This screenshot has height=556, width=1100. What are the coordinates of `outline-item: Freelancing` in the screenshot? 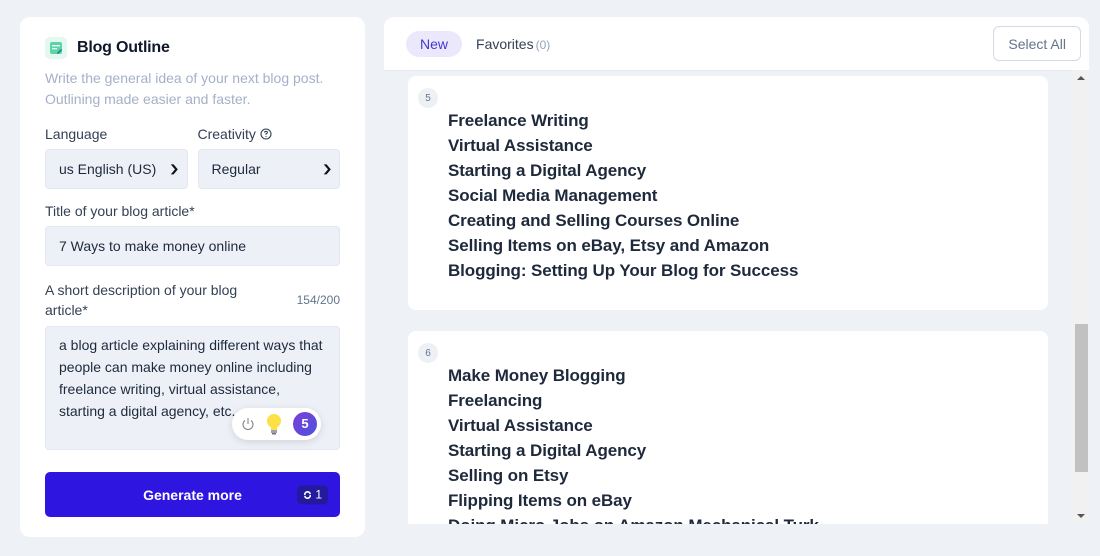 It's located at (495, 400).